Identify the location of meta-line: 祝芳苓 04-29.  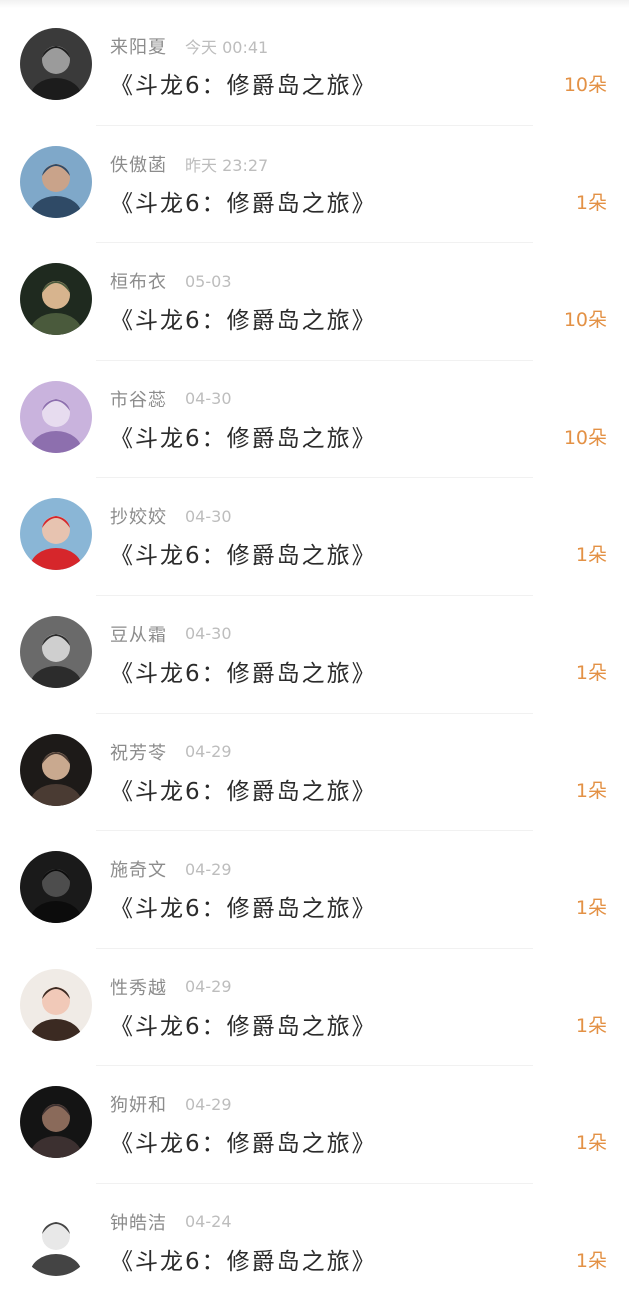
(171, 752).